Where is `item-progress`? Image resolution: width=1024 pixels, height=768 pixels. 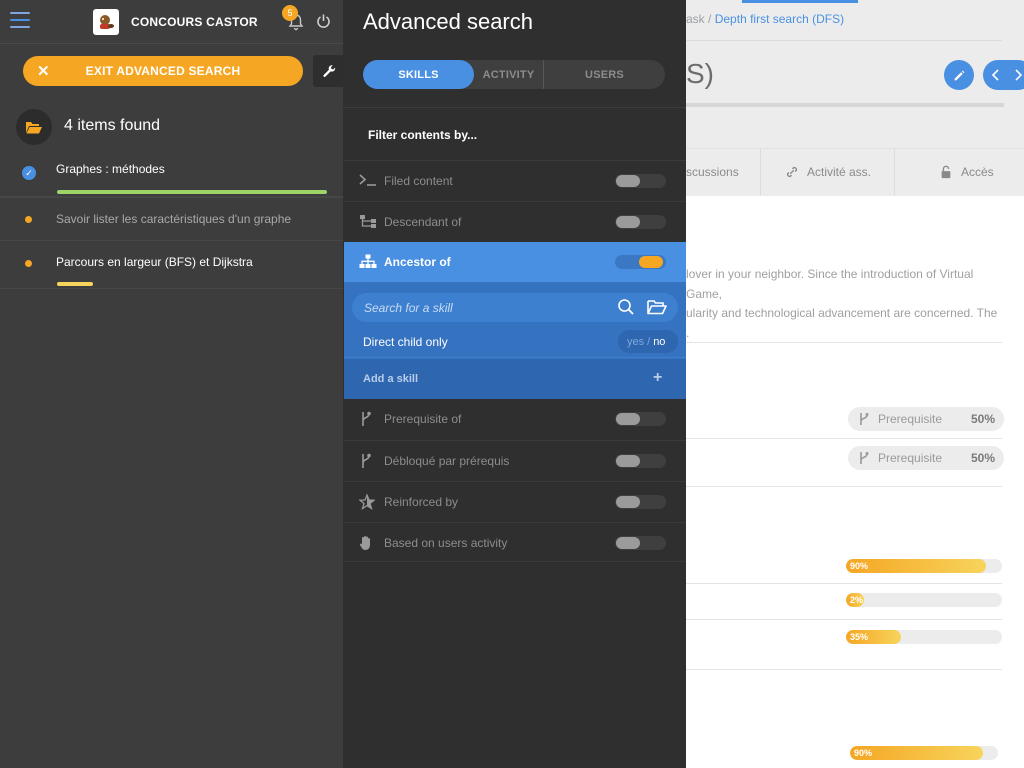 item-progress is located at coordinates (192, 192).